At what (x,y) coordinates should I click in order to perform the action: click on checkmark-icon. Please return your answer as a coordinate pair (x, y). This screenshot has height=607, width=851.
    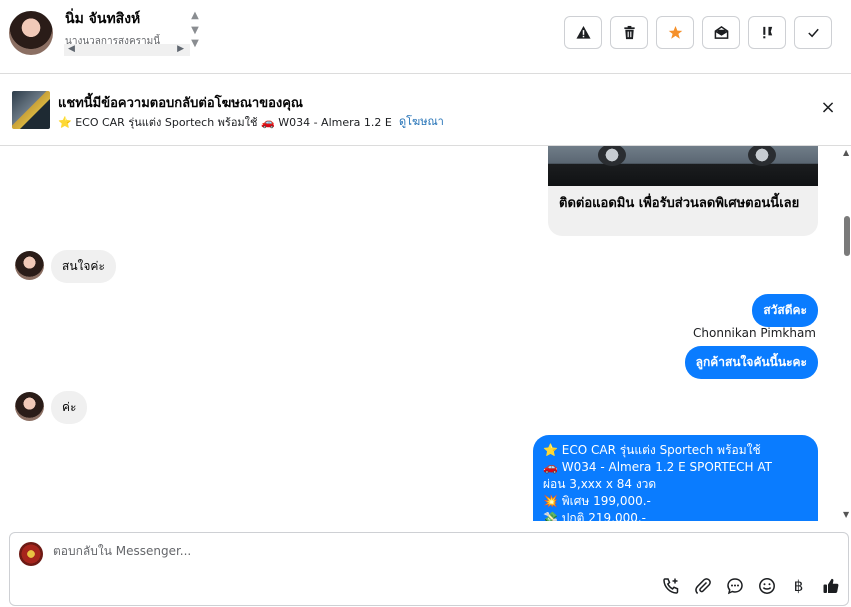
    Looking at the image, I should click on (813, 33).